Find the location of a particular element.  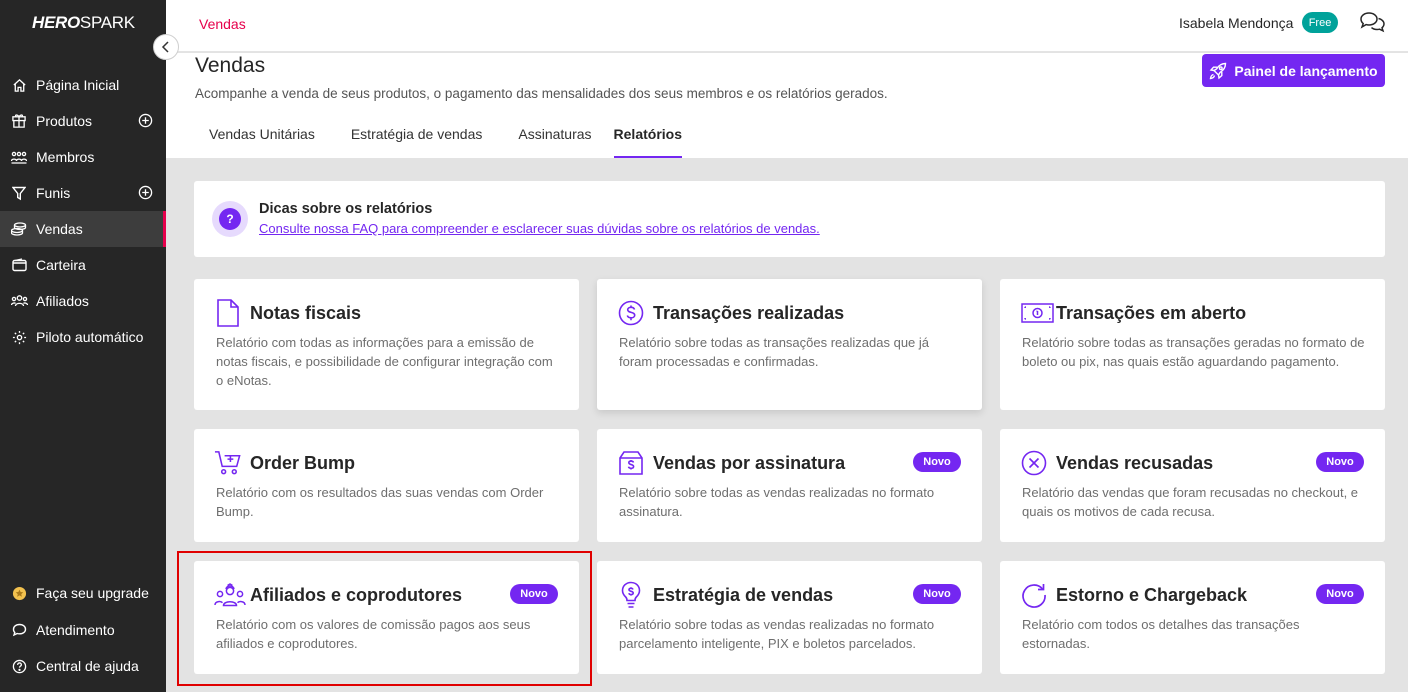

home-icon is located at coordinates (19, 85).